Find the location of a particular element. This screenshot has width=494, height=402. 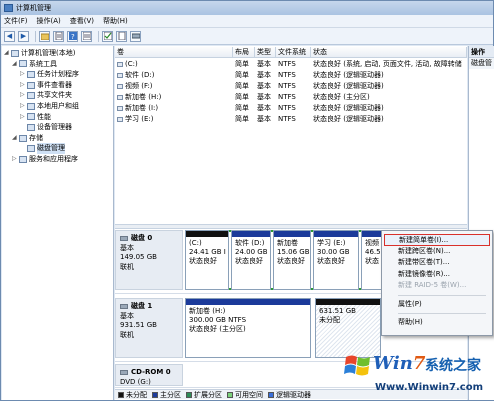

tree-item: ▷ 性能 is located at coordinates (57, 117).